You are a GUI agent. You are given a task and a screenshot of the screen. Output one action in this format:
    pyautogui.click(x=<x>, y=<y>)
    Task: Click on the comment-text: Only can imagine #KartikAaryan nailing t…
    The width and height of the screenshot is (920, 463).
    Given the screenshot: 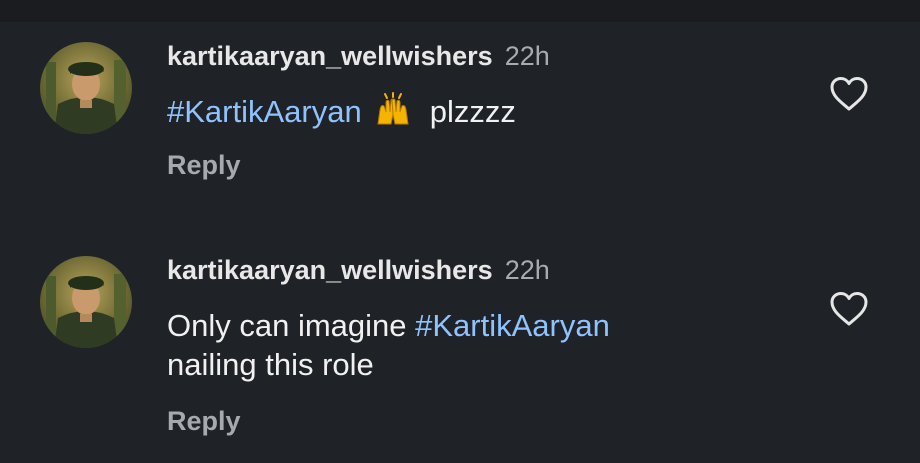 What is the action you would take?
    pyautogui.click(x=388, y=345)
    